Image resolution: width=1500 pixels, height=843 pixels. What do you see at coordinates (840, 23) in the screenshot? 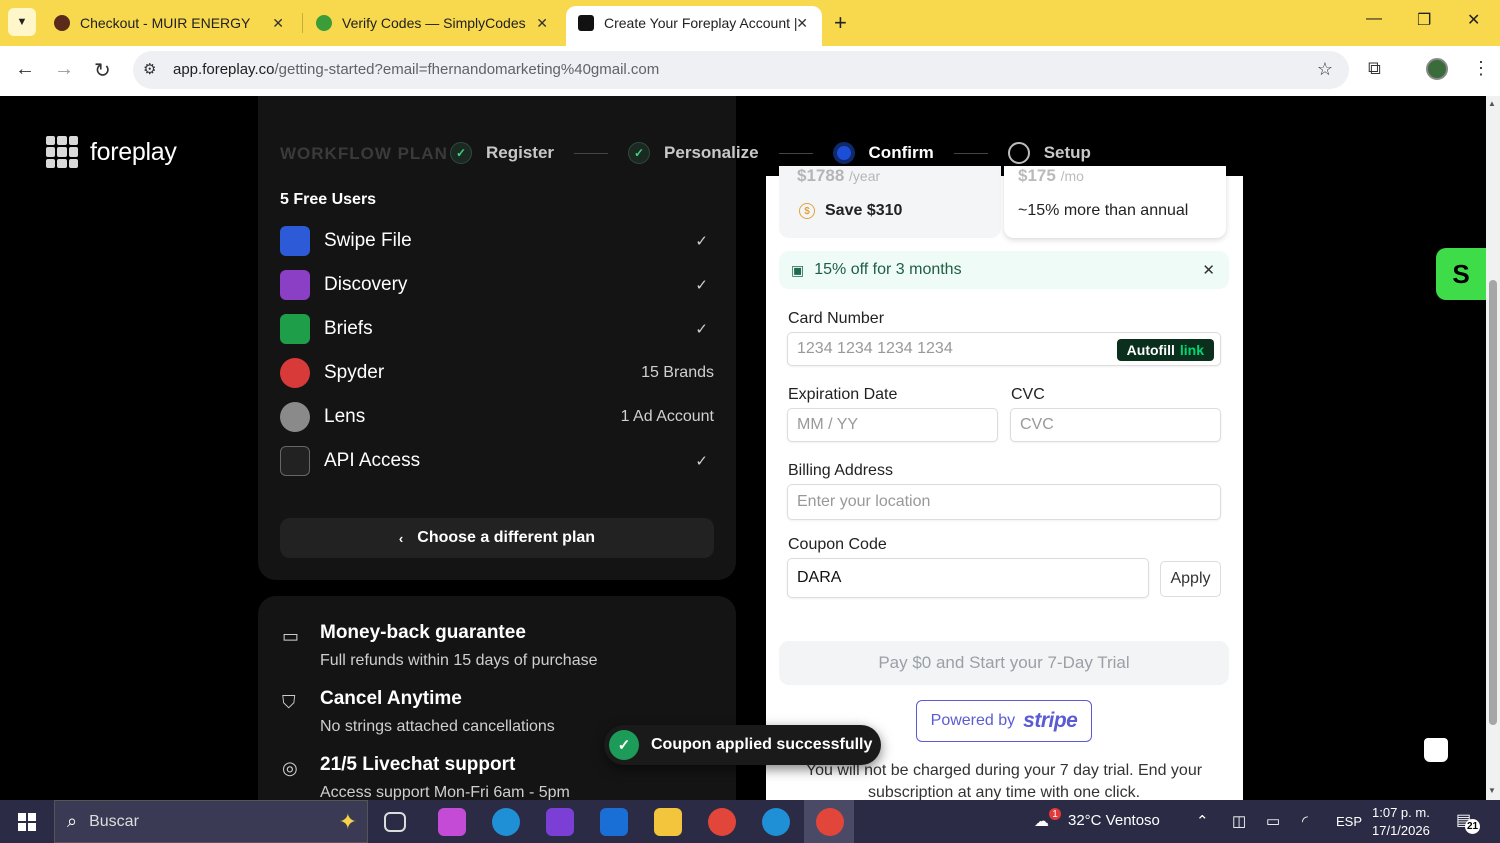
I see `new-tab-icon: +` at bounding box center [840, 23].